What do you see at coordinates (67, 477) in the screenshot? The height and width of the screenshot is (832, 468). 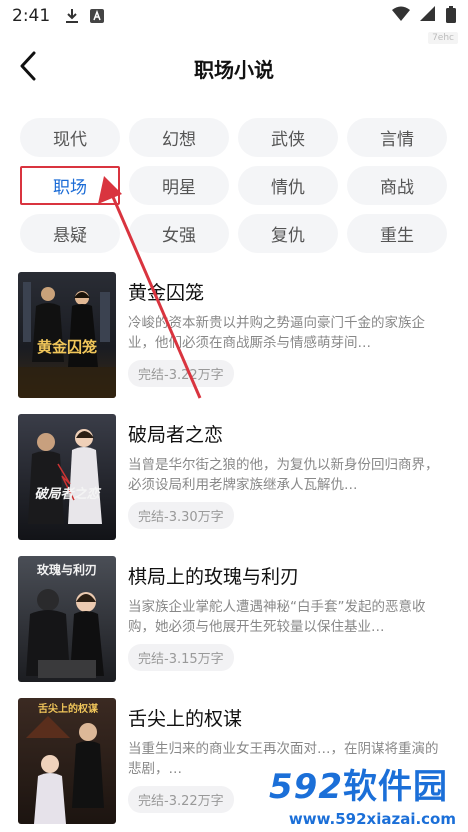 I see `book-cover: 破局者之恋` at bounding box center [67, 477].